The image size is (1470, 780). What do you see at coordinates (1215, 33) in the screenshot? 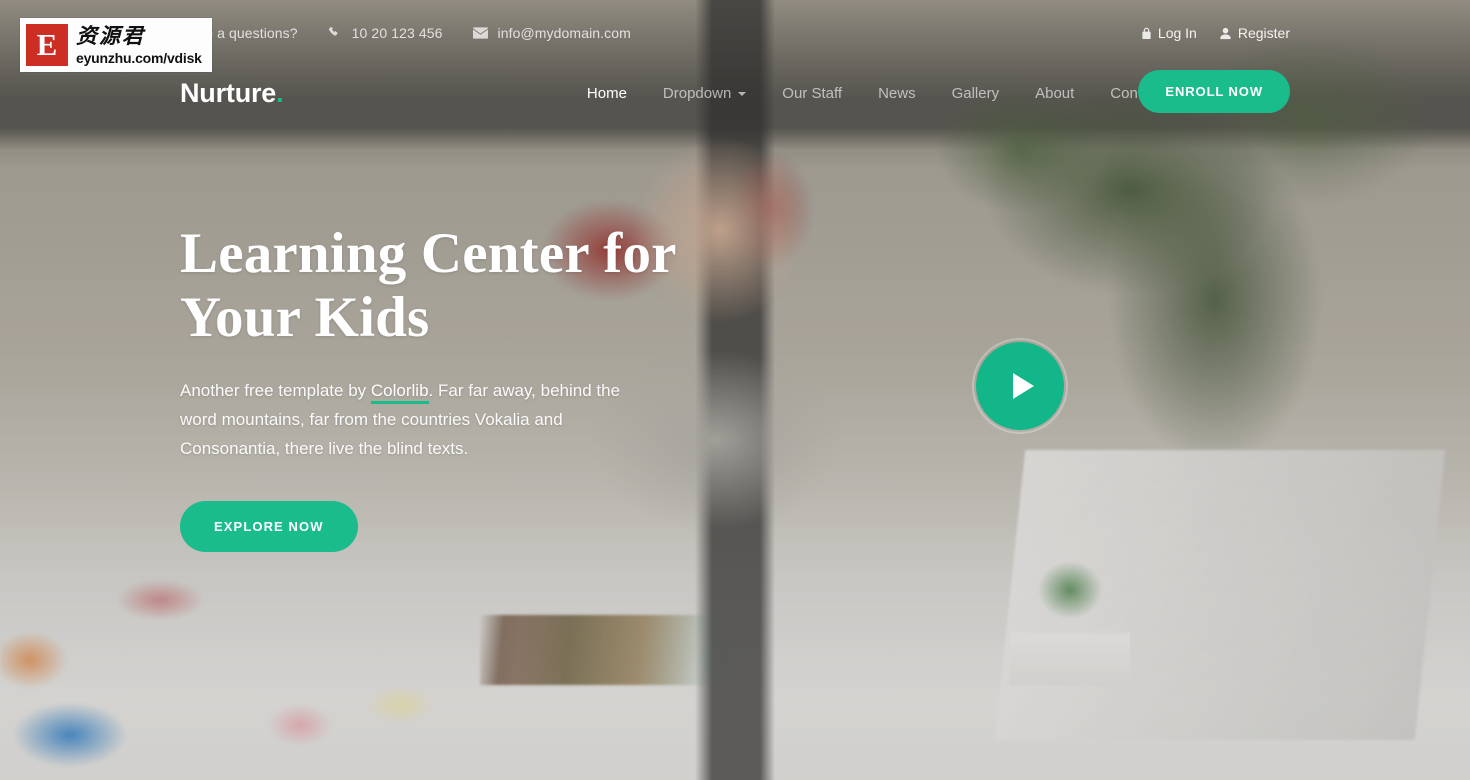
I see `top-bar-account-group: Log In Register` at bounding box center [1215, 33].